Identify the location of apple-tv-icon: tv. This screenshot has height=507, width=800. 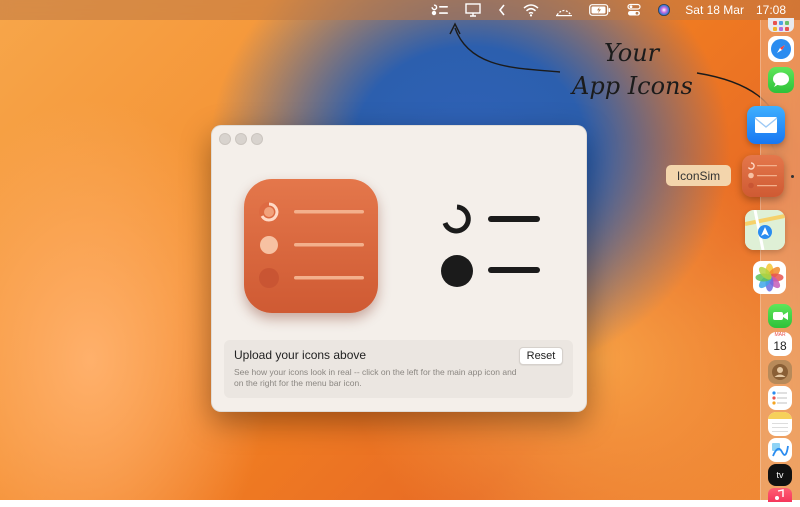
(780, 475).